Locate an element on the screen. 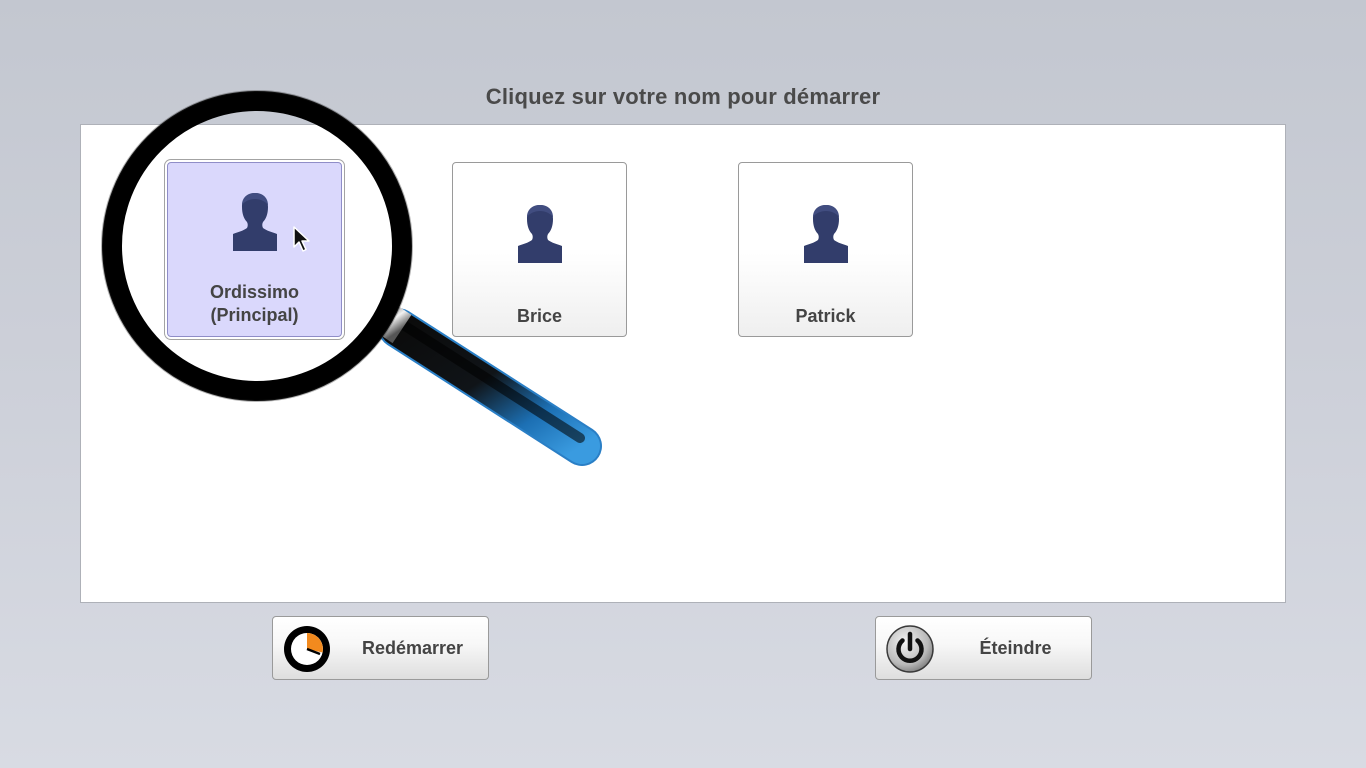 The image size is (1366, 768). restart-label: Redémarrer is located at coordinates (412, 648).